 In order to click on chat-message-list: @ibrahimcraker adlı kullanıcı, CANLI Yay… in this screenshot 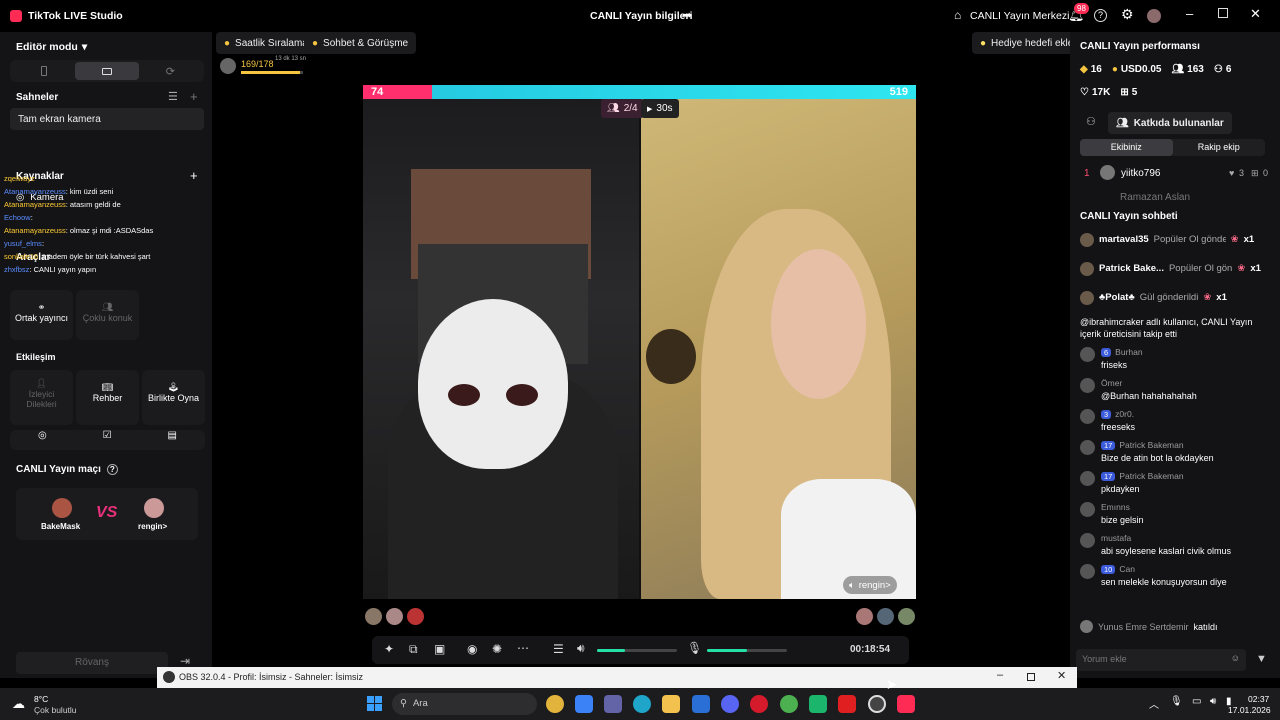, I will do `click(1177, 479)`.